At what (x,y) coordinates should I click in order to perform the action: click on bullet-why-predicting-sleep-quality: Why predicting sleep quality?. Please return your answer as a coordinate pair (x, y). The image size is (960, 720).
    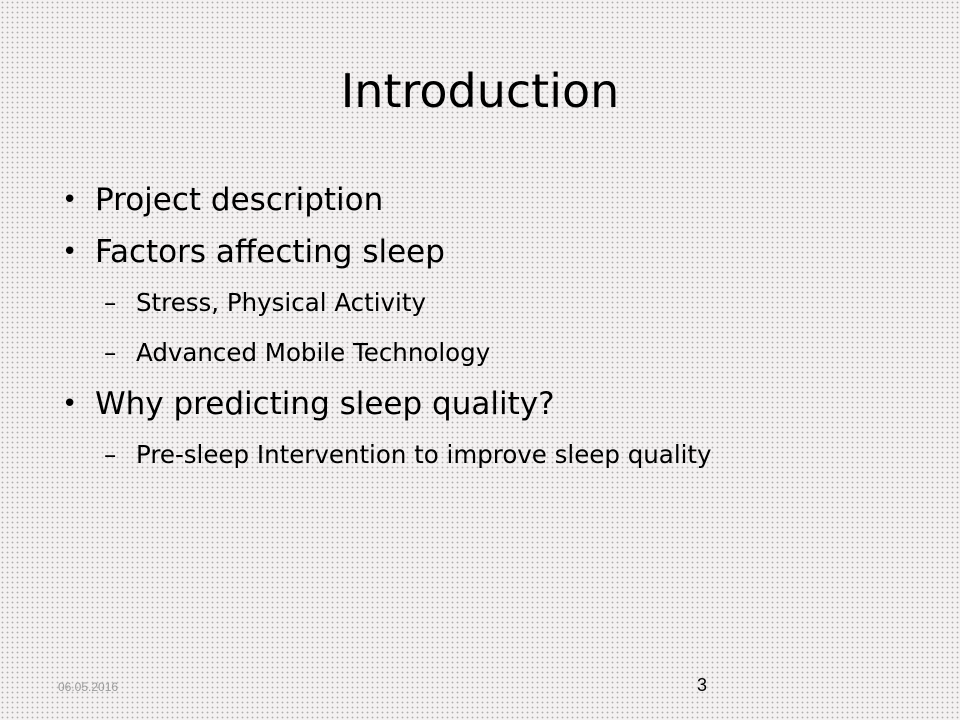
    Looking at the image, I should click on (492, 404).